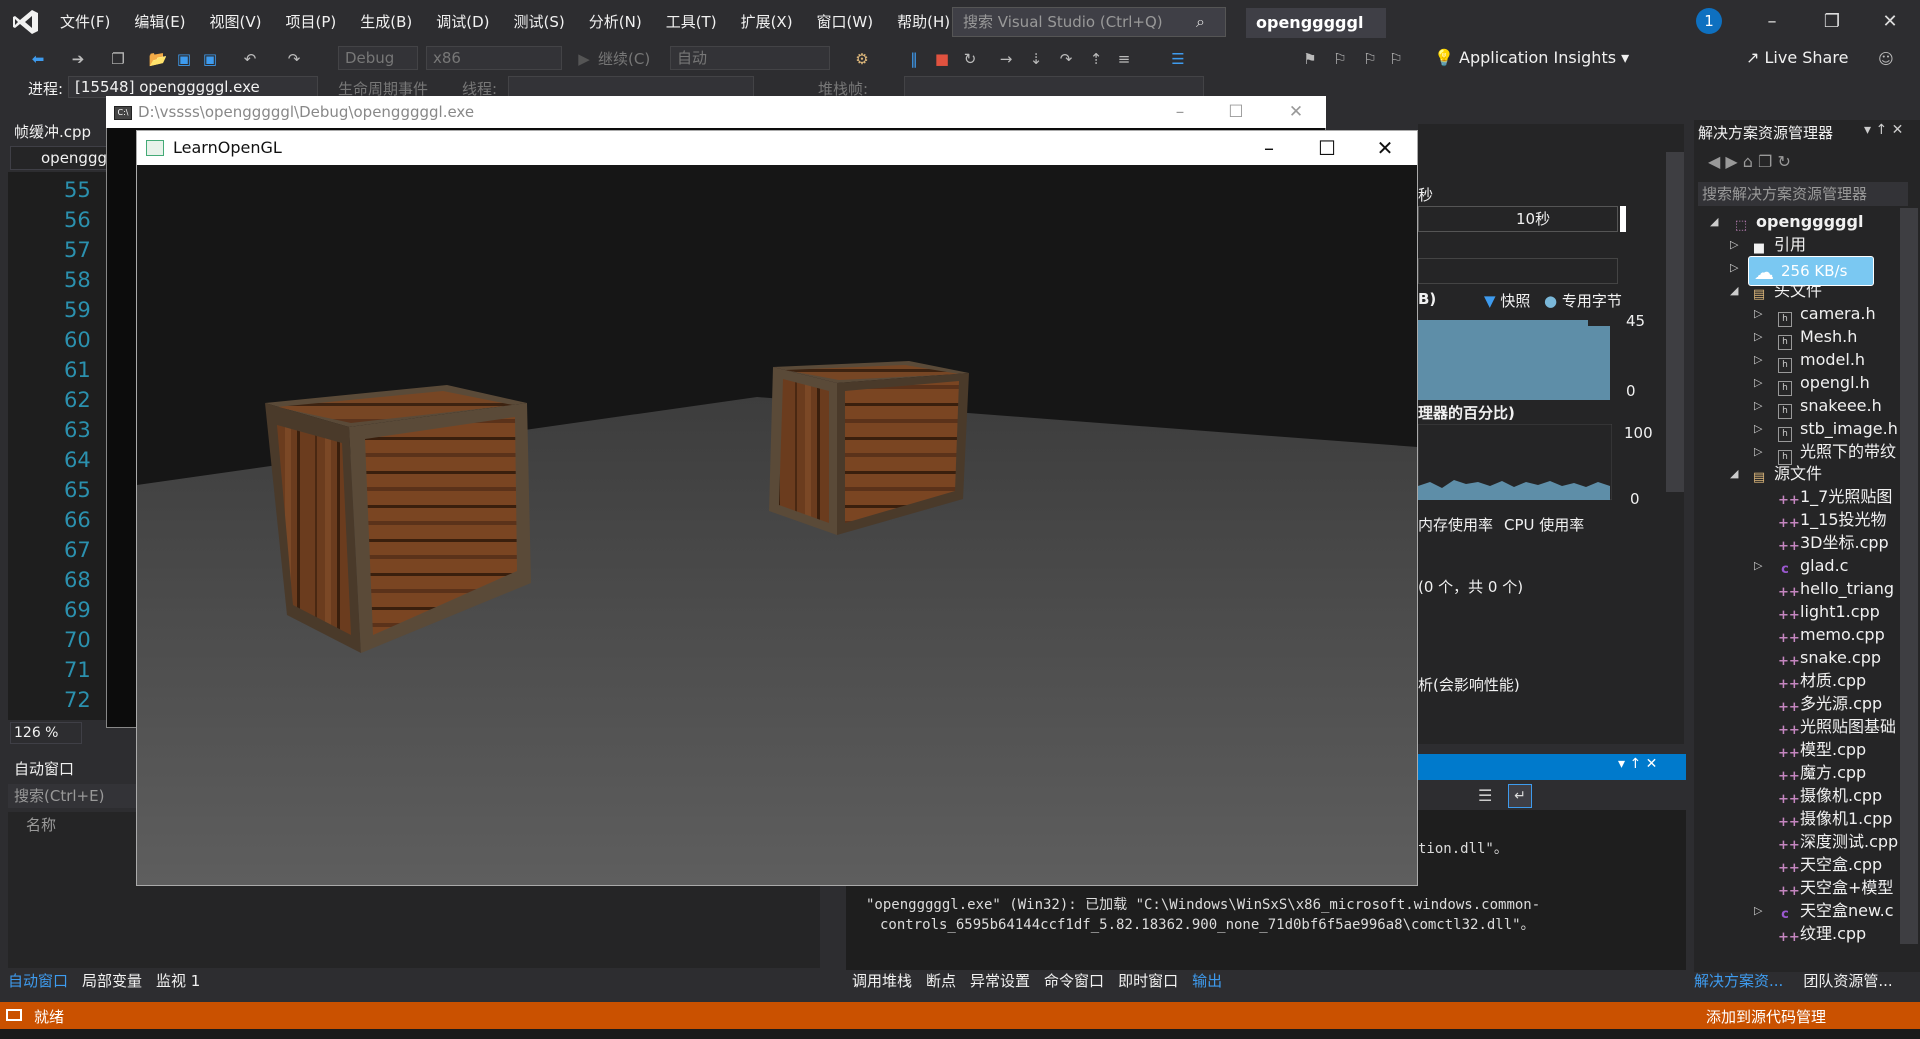 Image resolution: width=1920 pixels, height=1039 pixels. Describe the element at coordinates (1838, 841) in the screenshot. I see `file-item: ++深度测试.cpp` at that location.